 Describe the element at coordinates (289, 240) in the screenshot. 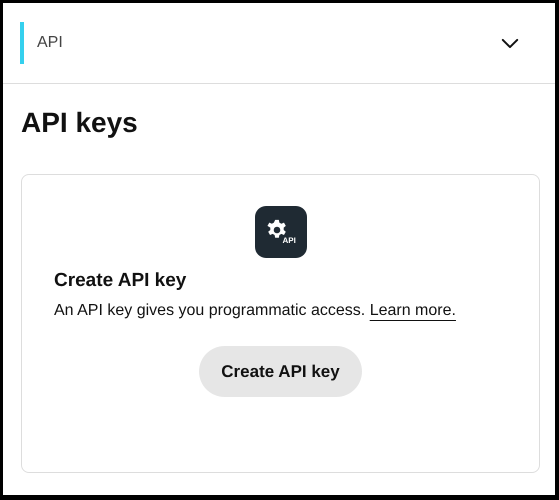

I see `icon-label: API` at that location.